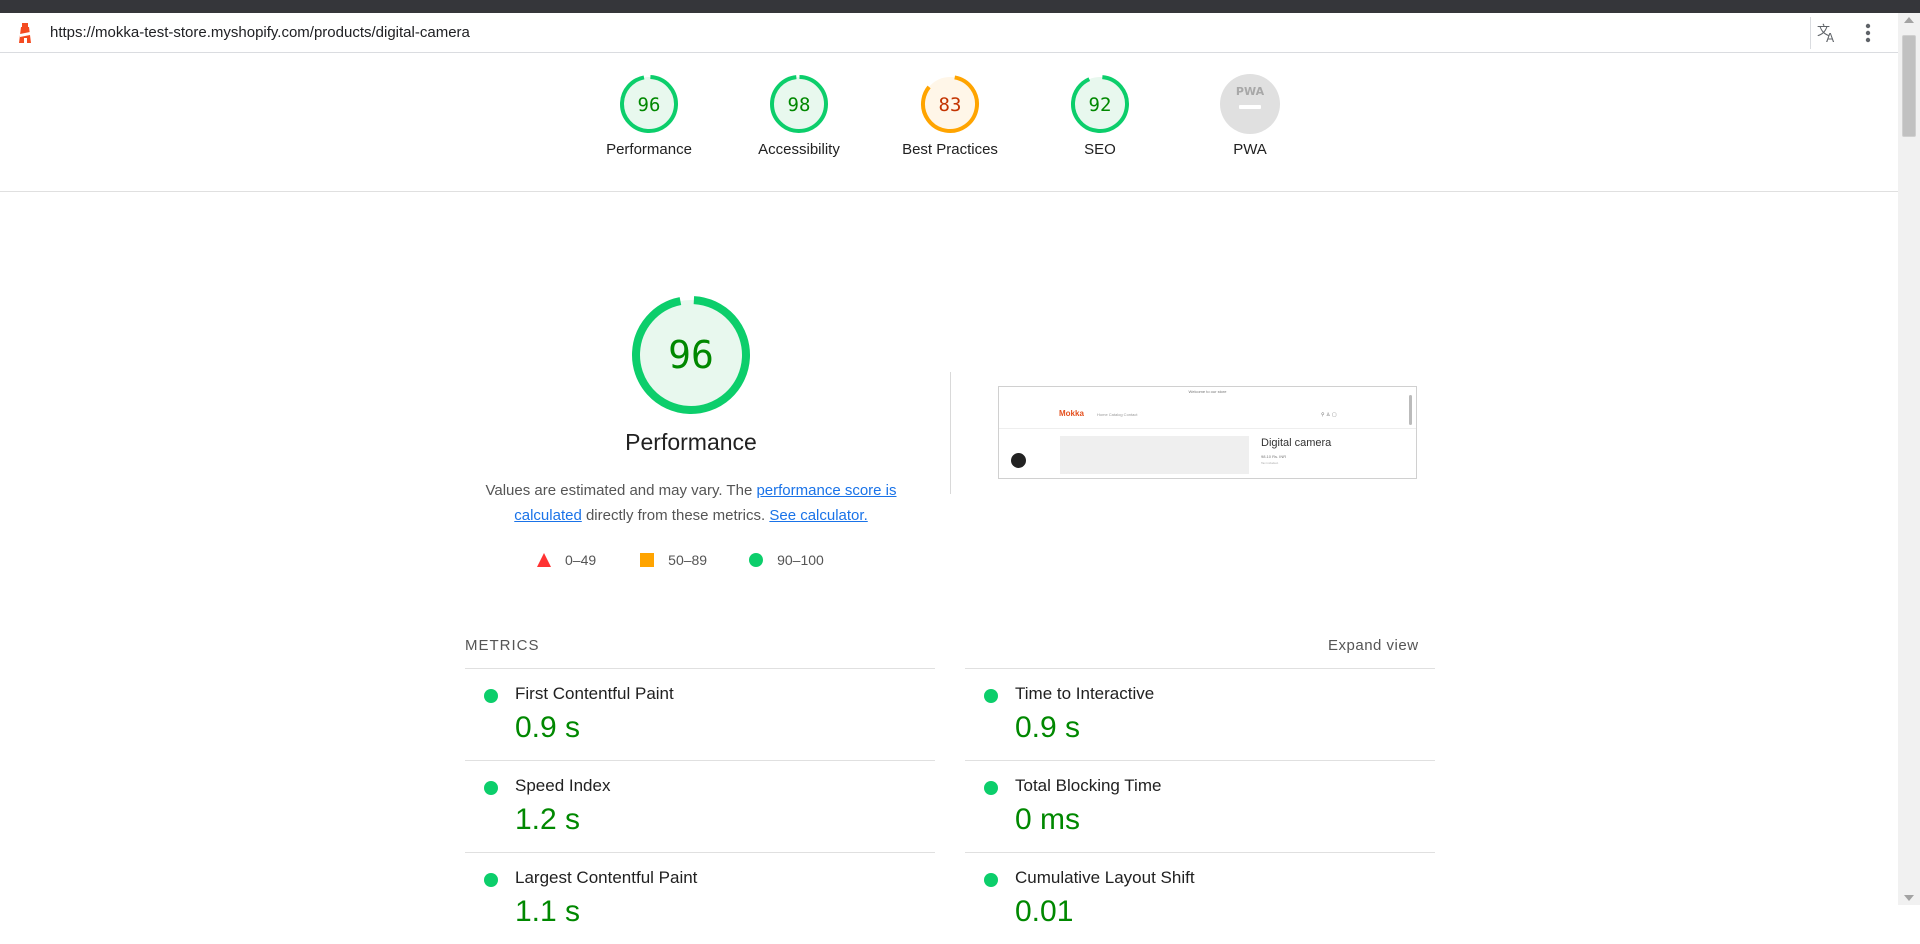 This screenshot has width=1920, height=944. I want to click on score-value: 92, so click(1100, 105).